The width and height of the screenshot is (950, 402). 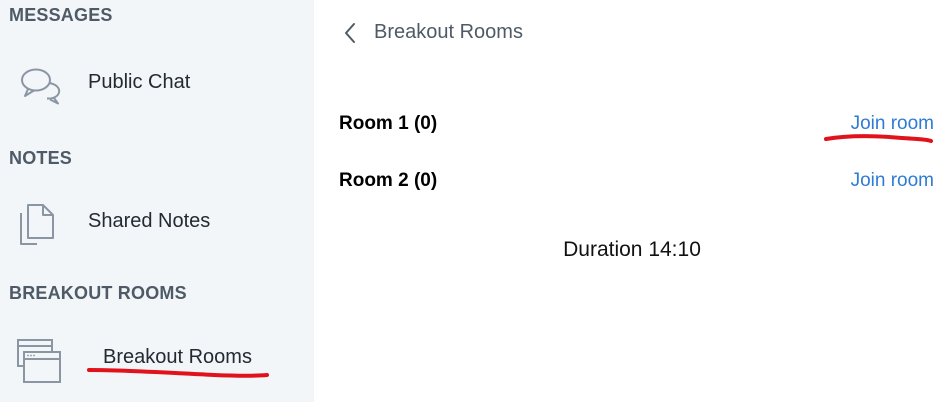 What do you see at coordinates (61, 15) in the screenshot?
I see `section-title-messages: MESSAGES` at bounding box center [61, 15].